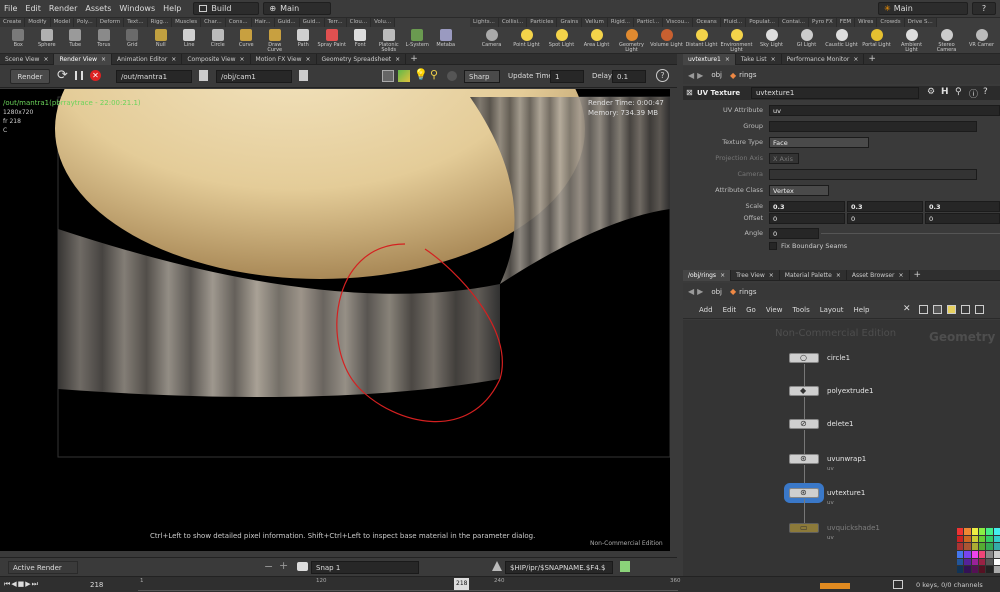  Describe the element at coordinates (30, 76) in the screenshot. I see `render-button: Render` at that location.